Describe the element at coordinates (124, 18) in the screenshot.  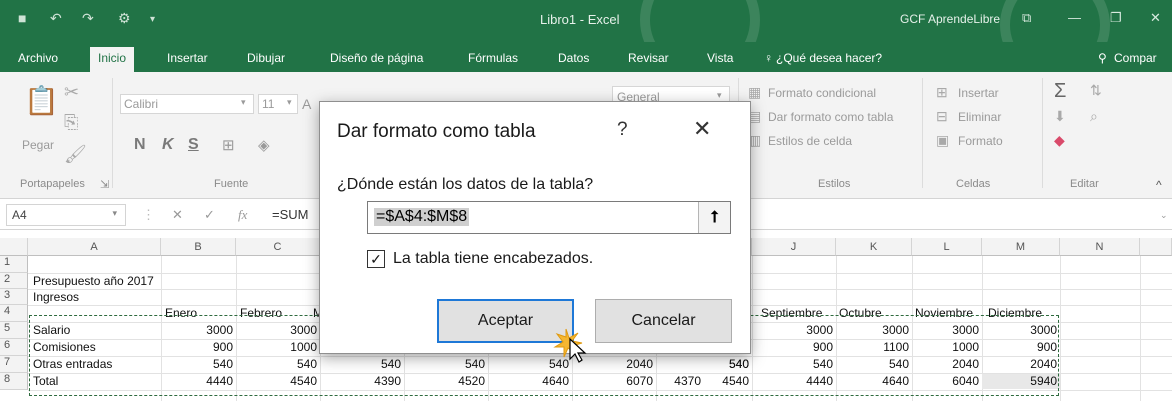
I see `customize-icon: ⚙` at that location.